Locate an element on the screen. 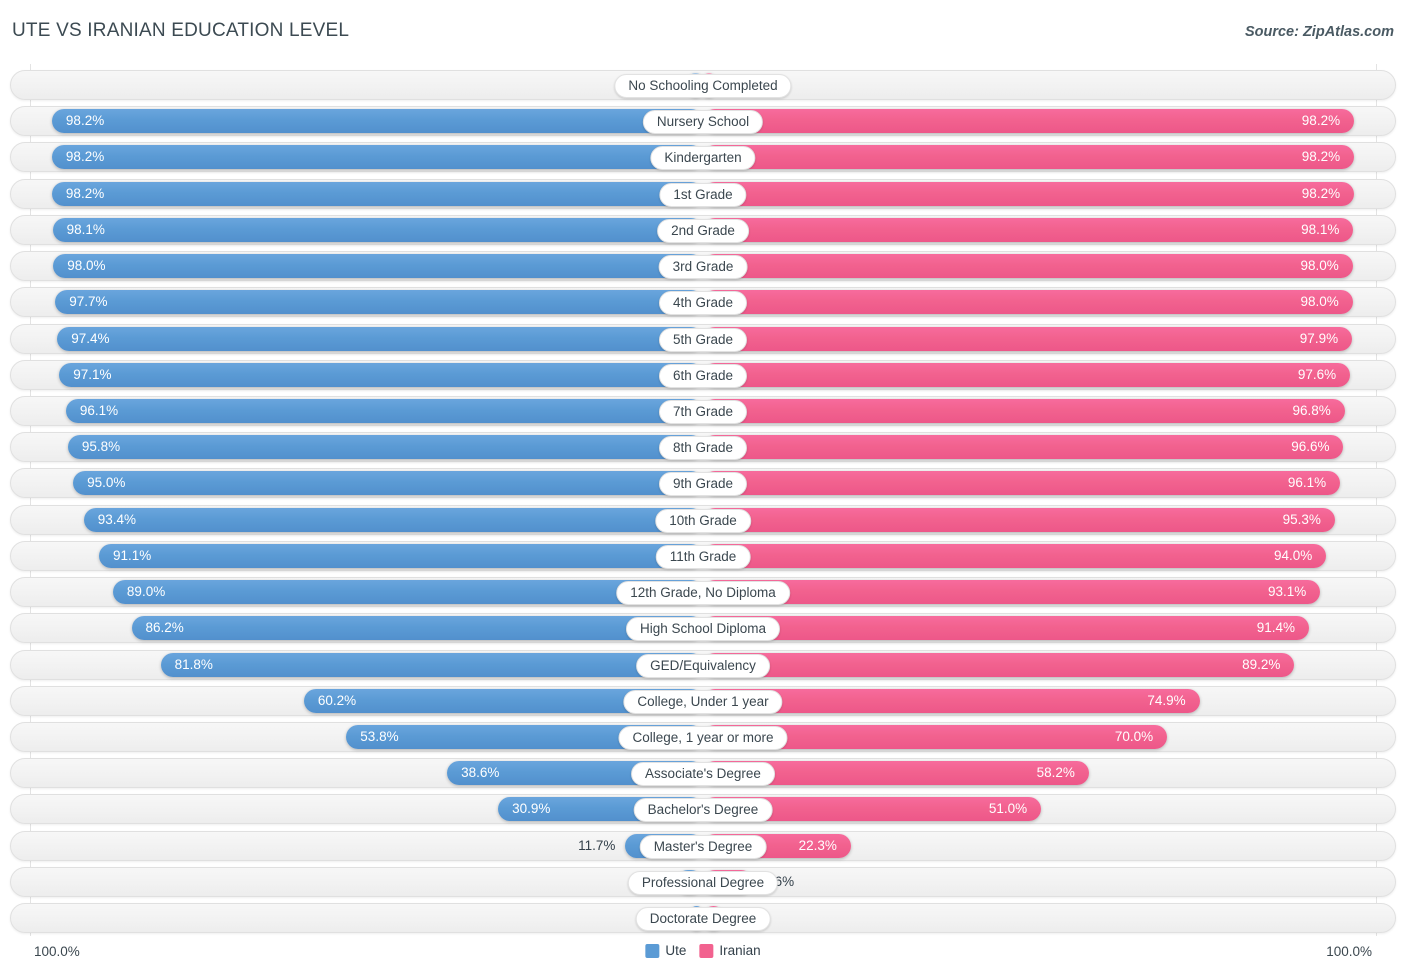  chart-row: 89.0% 93.1% 12th Grade, No Diploma is located at coordinates (703, 592).